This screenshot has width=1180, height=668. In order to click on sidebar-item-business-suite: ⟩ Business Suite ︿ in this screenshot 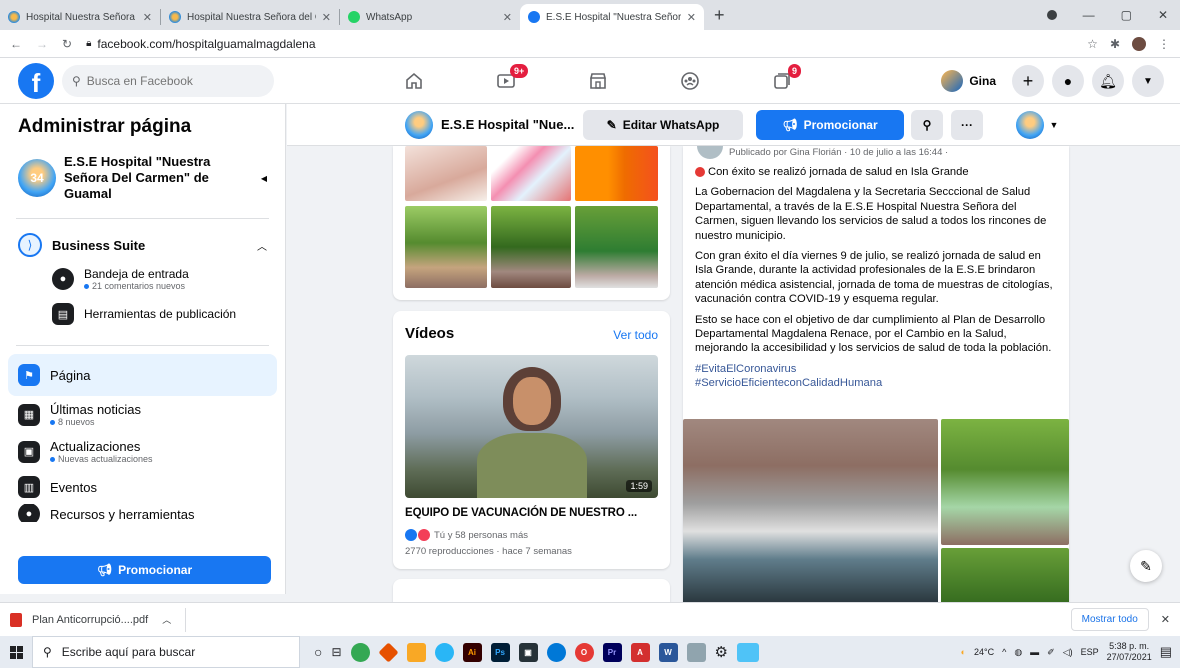, I will do `click(142, 245)`.